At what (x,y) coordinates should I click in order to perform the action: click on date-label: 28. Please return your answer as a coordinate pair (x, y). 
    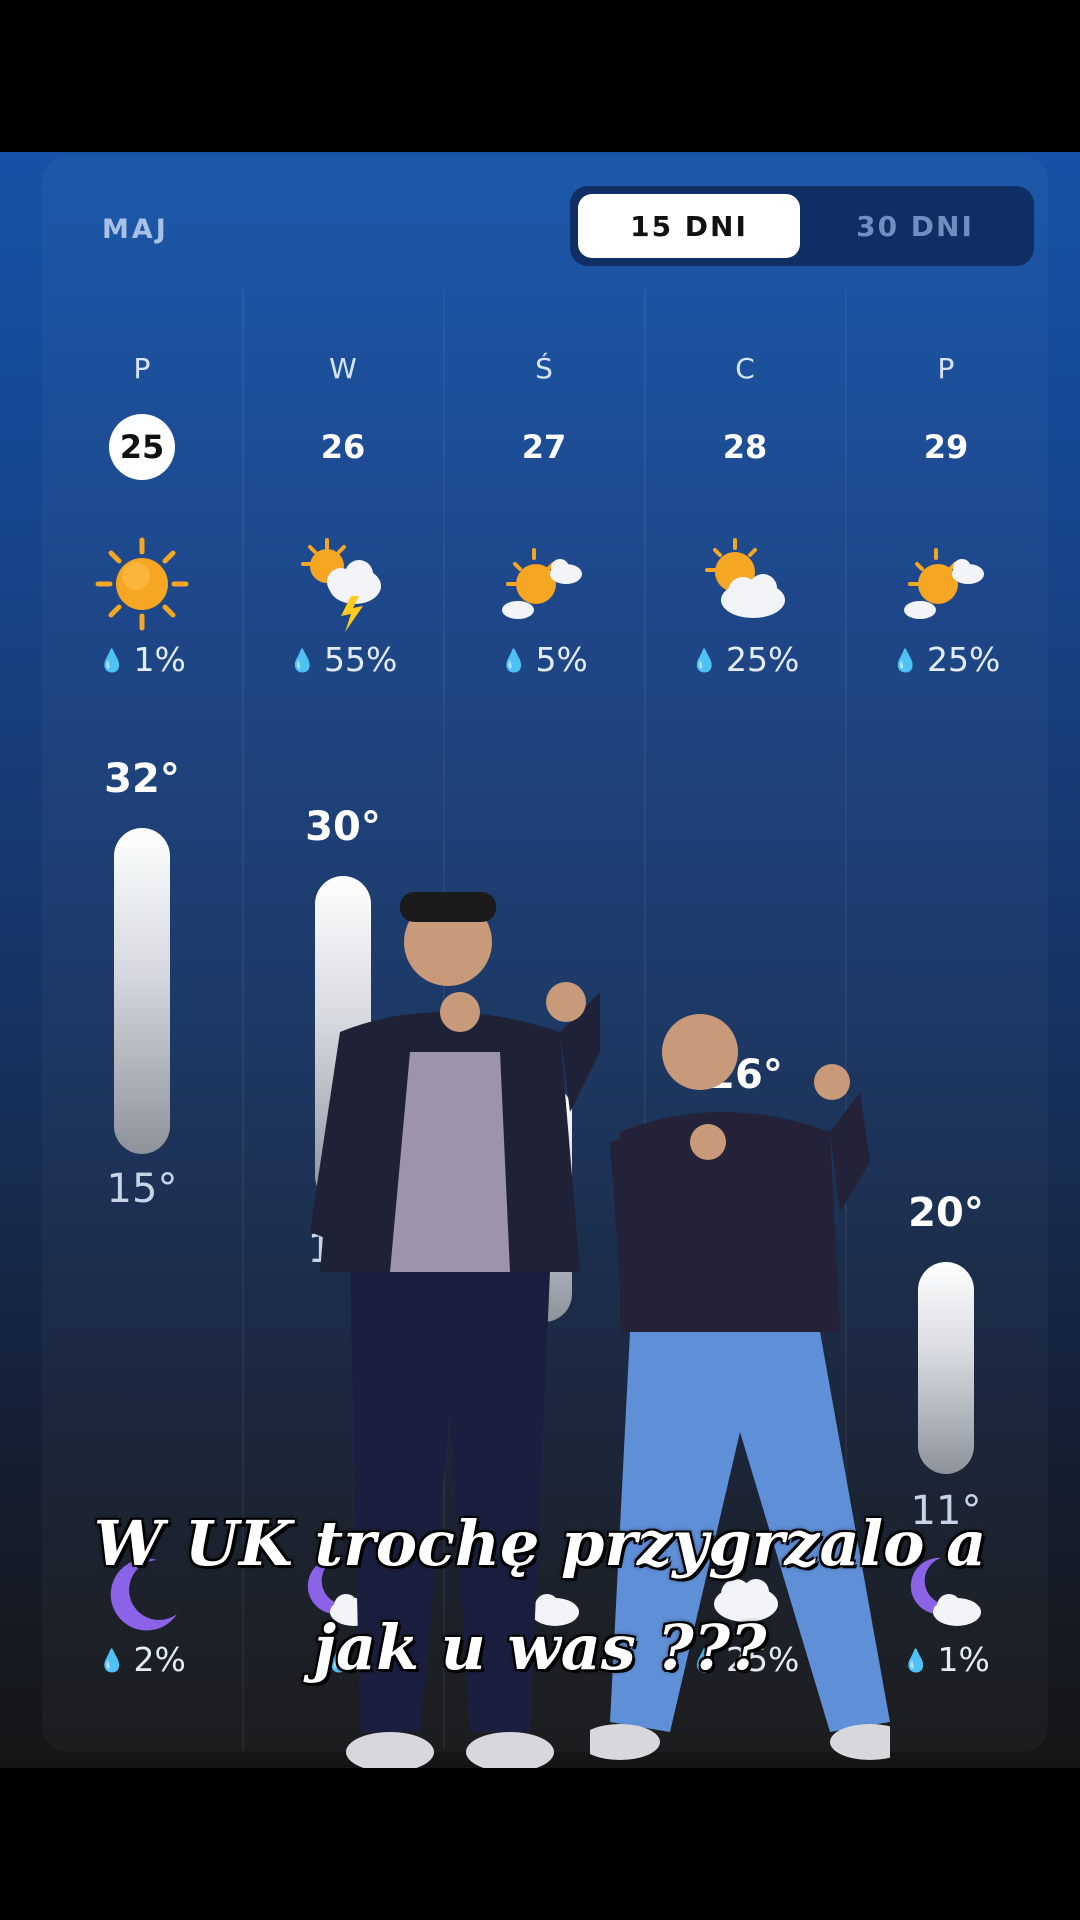
    Looking at the image, I should click on (745, 447).